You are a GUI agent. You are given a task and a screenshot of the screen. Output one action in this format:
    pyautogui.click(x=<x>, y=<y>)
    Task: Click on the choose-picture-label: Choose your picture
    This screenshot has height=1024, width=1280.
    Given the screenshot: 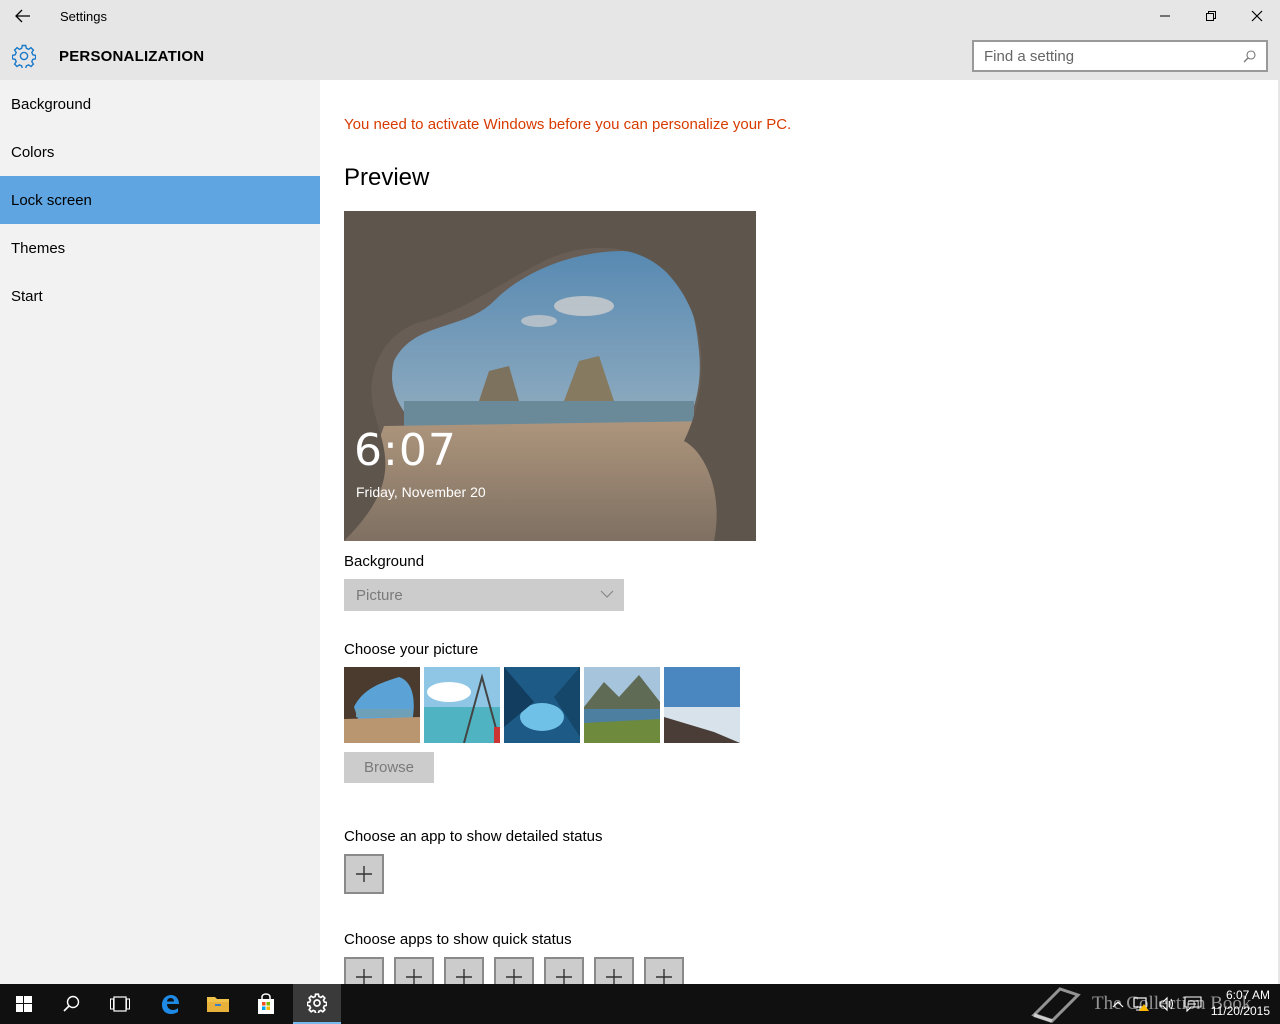 What is the action you would take?
    pyautogui.click(x=411, y=649)
    